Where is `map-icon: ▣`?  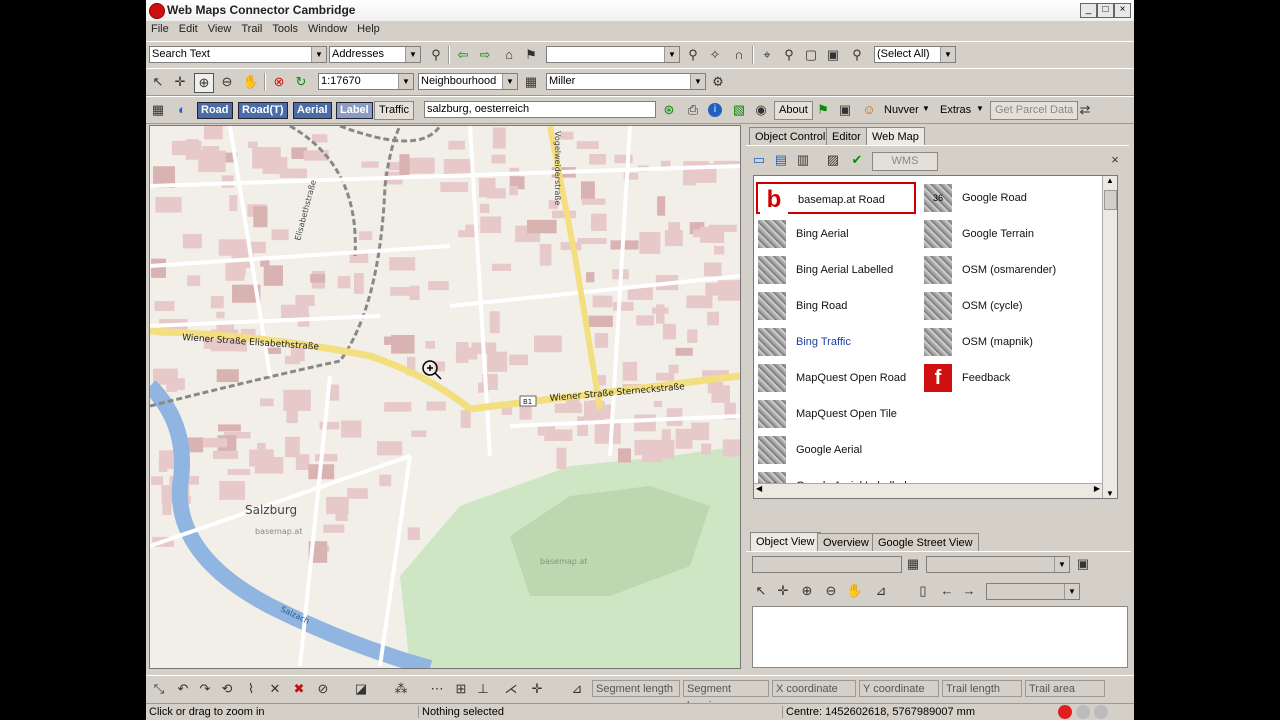
map-icon: ▣ is located at coordinates (845, 110).